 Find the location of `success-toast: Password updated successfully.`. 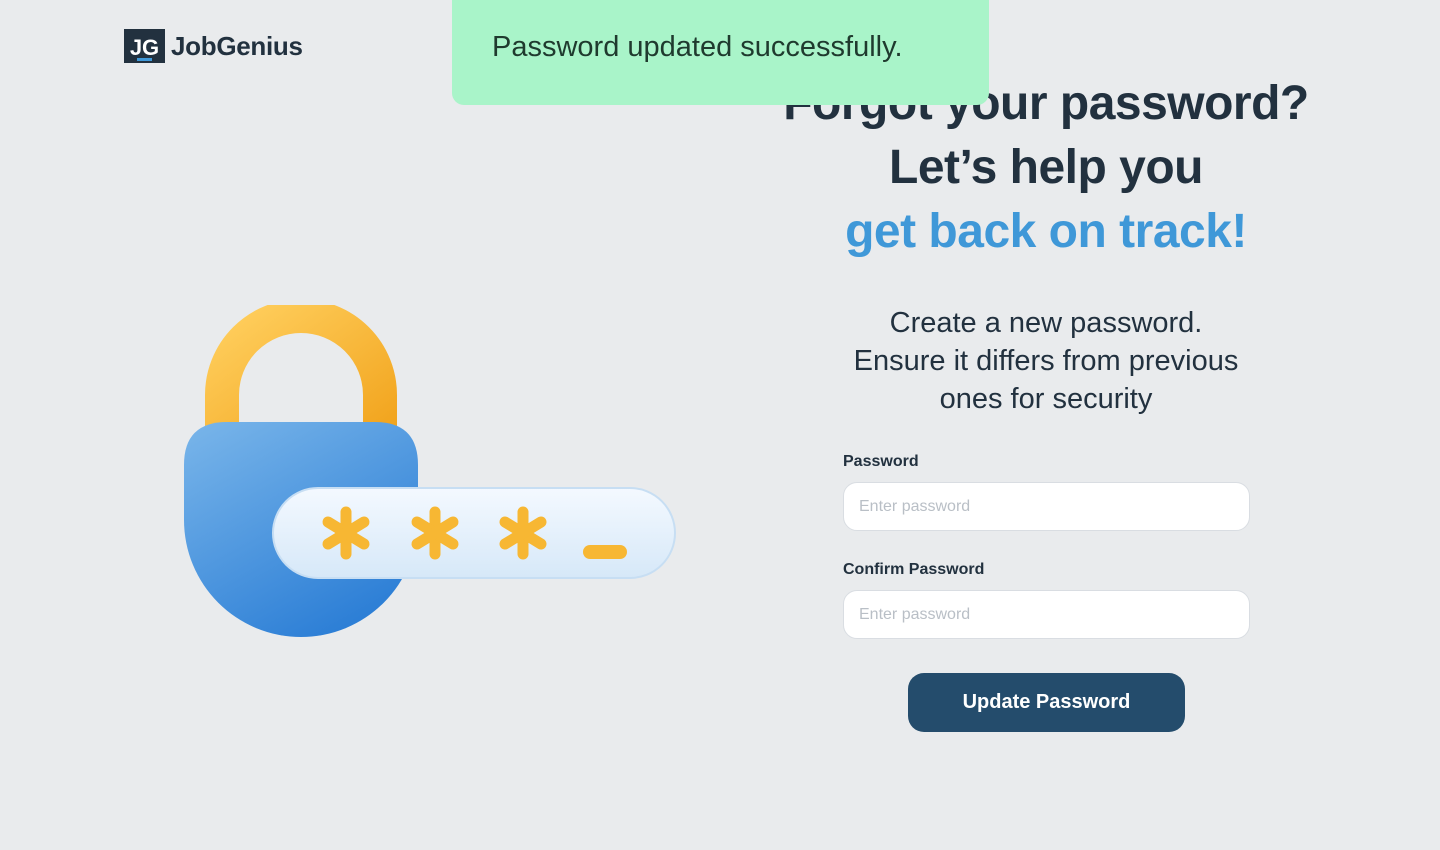

success-toast: Password updated successfully. is located at coordinates (720, 52).